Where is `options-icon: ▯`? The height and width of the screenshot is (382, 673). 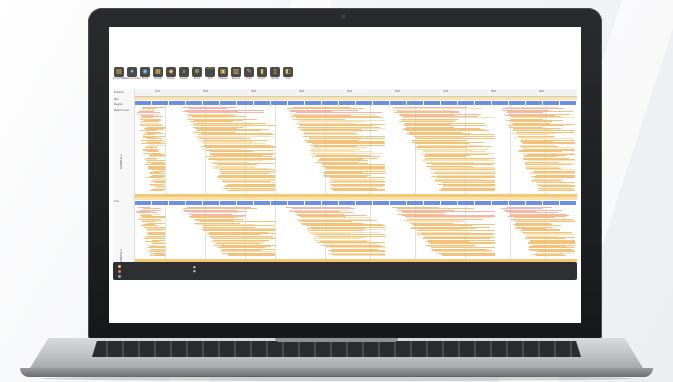 options-icon: ▯ is located at coordinates (275, 72).